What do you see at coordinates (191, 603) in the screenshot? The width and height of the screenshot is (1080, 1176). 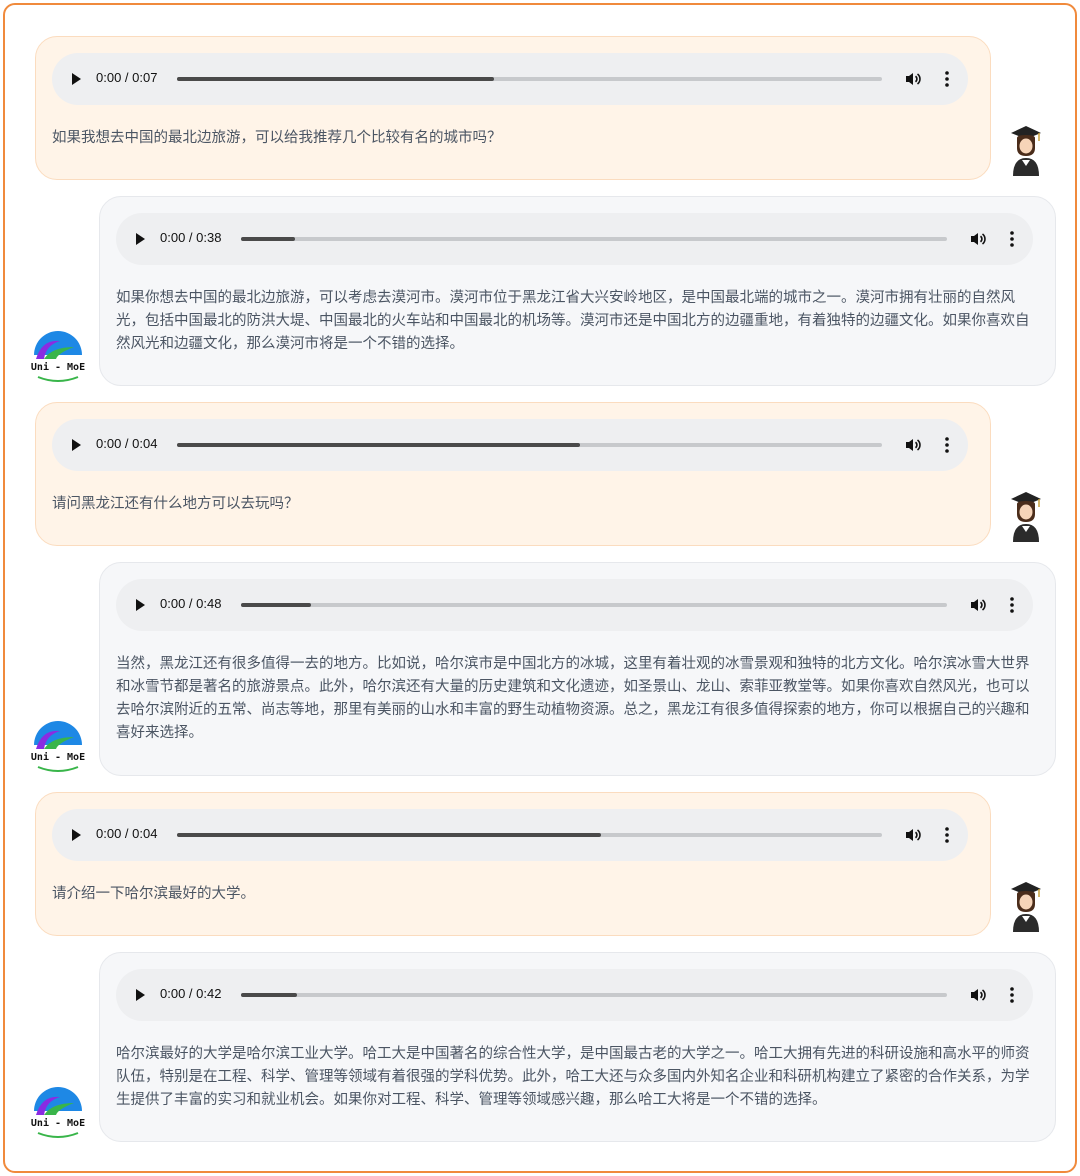 I see `audio-time: 0:00 / 0:48` at bounding box center [191, 603].